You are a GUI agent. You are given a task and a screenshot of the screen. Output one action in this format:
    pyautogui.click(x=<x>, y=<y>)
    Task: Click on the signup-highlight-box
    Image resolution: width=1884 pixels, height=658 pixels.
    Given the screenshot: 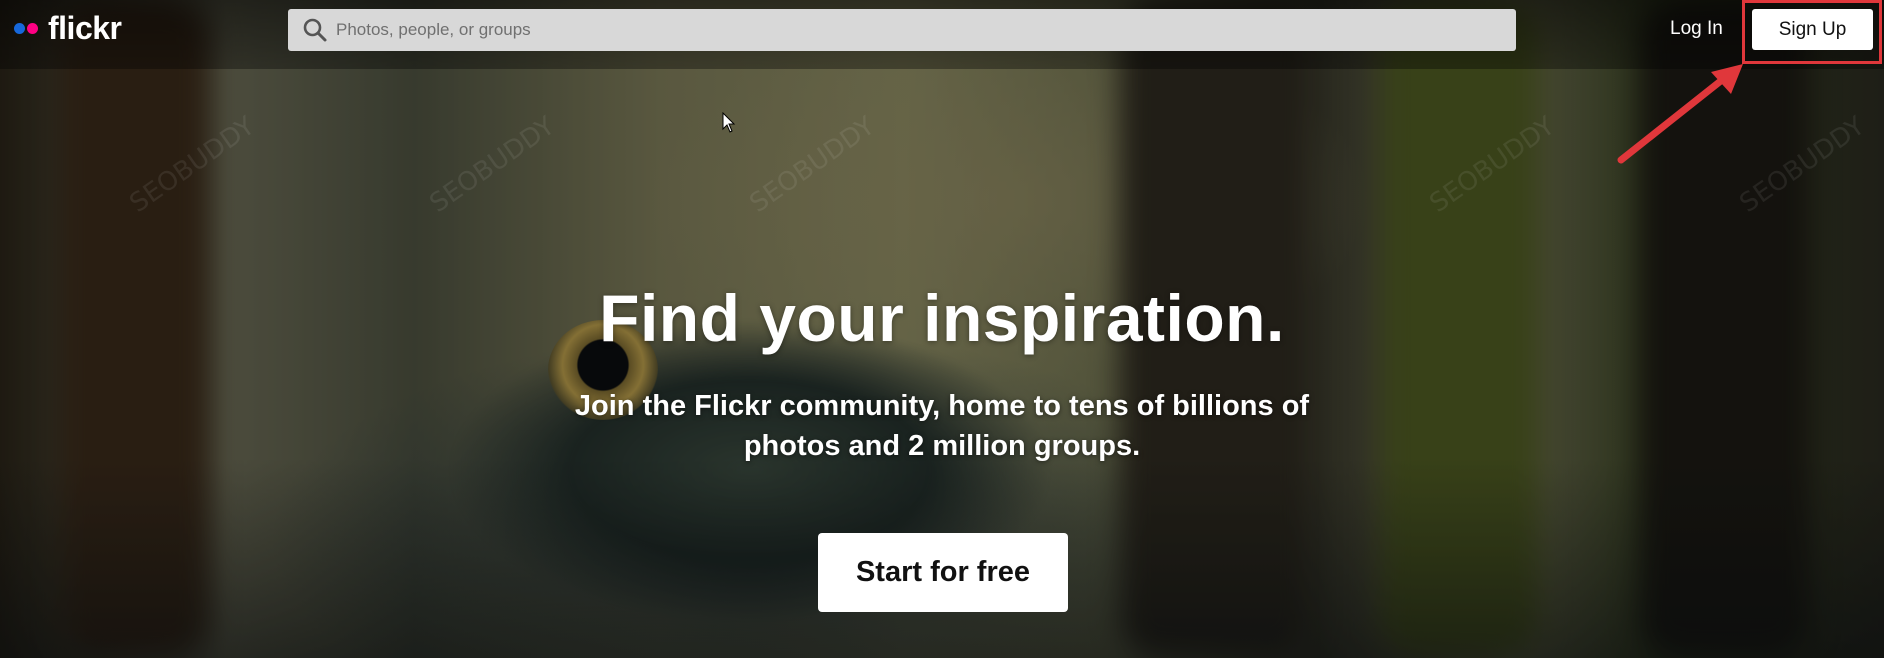 What is the action you would take?
    pyautogui.click(x=1812, y=32)
    